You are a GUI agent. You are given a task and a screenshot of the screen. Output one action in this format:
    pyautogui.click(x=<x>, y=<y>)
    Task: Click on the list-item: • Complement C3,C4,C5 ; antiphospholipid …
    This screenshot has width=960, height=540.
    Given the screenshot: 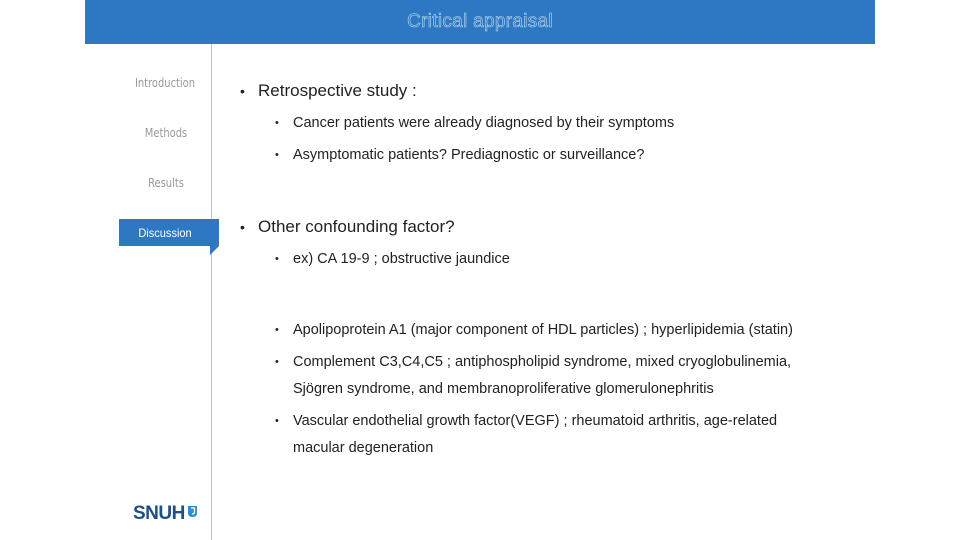 What is the action you would take?
    pyautogui.click(x=533, y=376)
    